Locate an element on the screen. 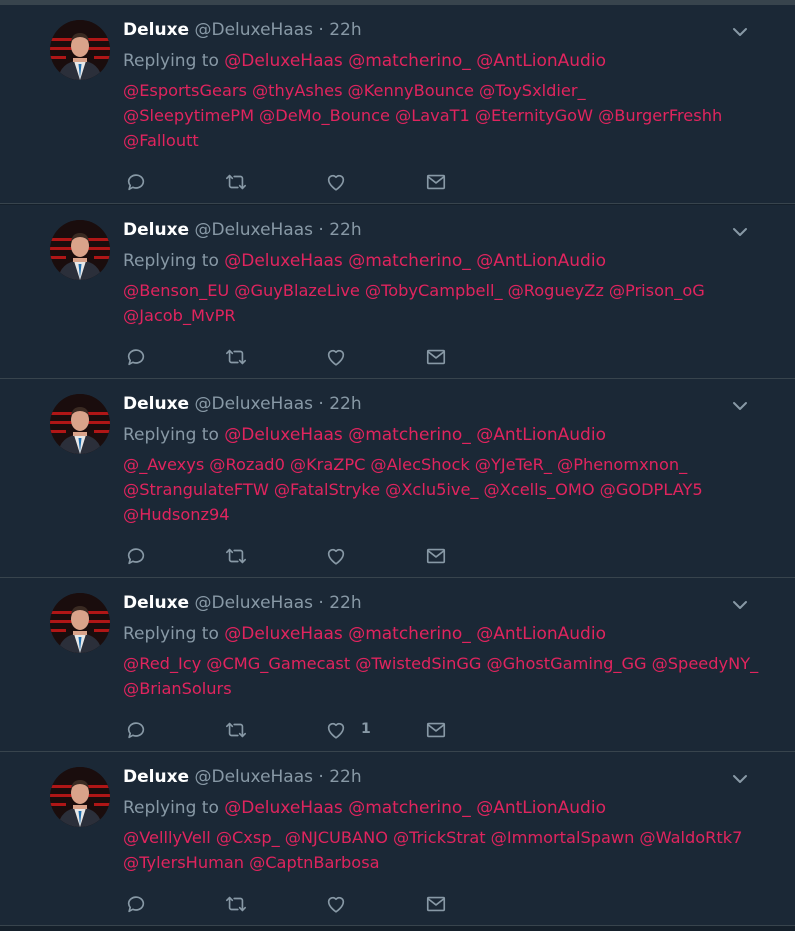 This screenshot has height=931, width=795. mention-link: @Prison_oG is located at coordinates (657, 290).